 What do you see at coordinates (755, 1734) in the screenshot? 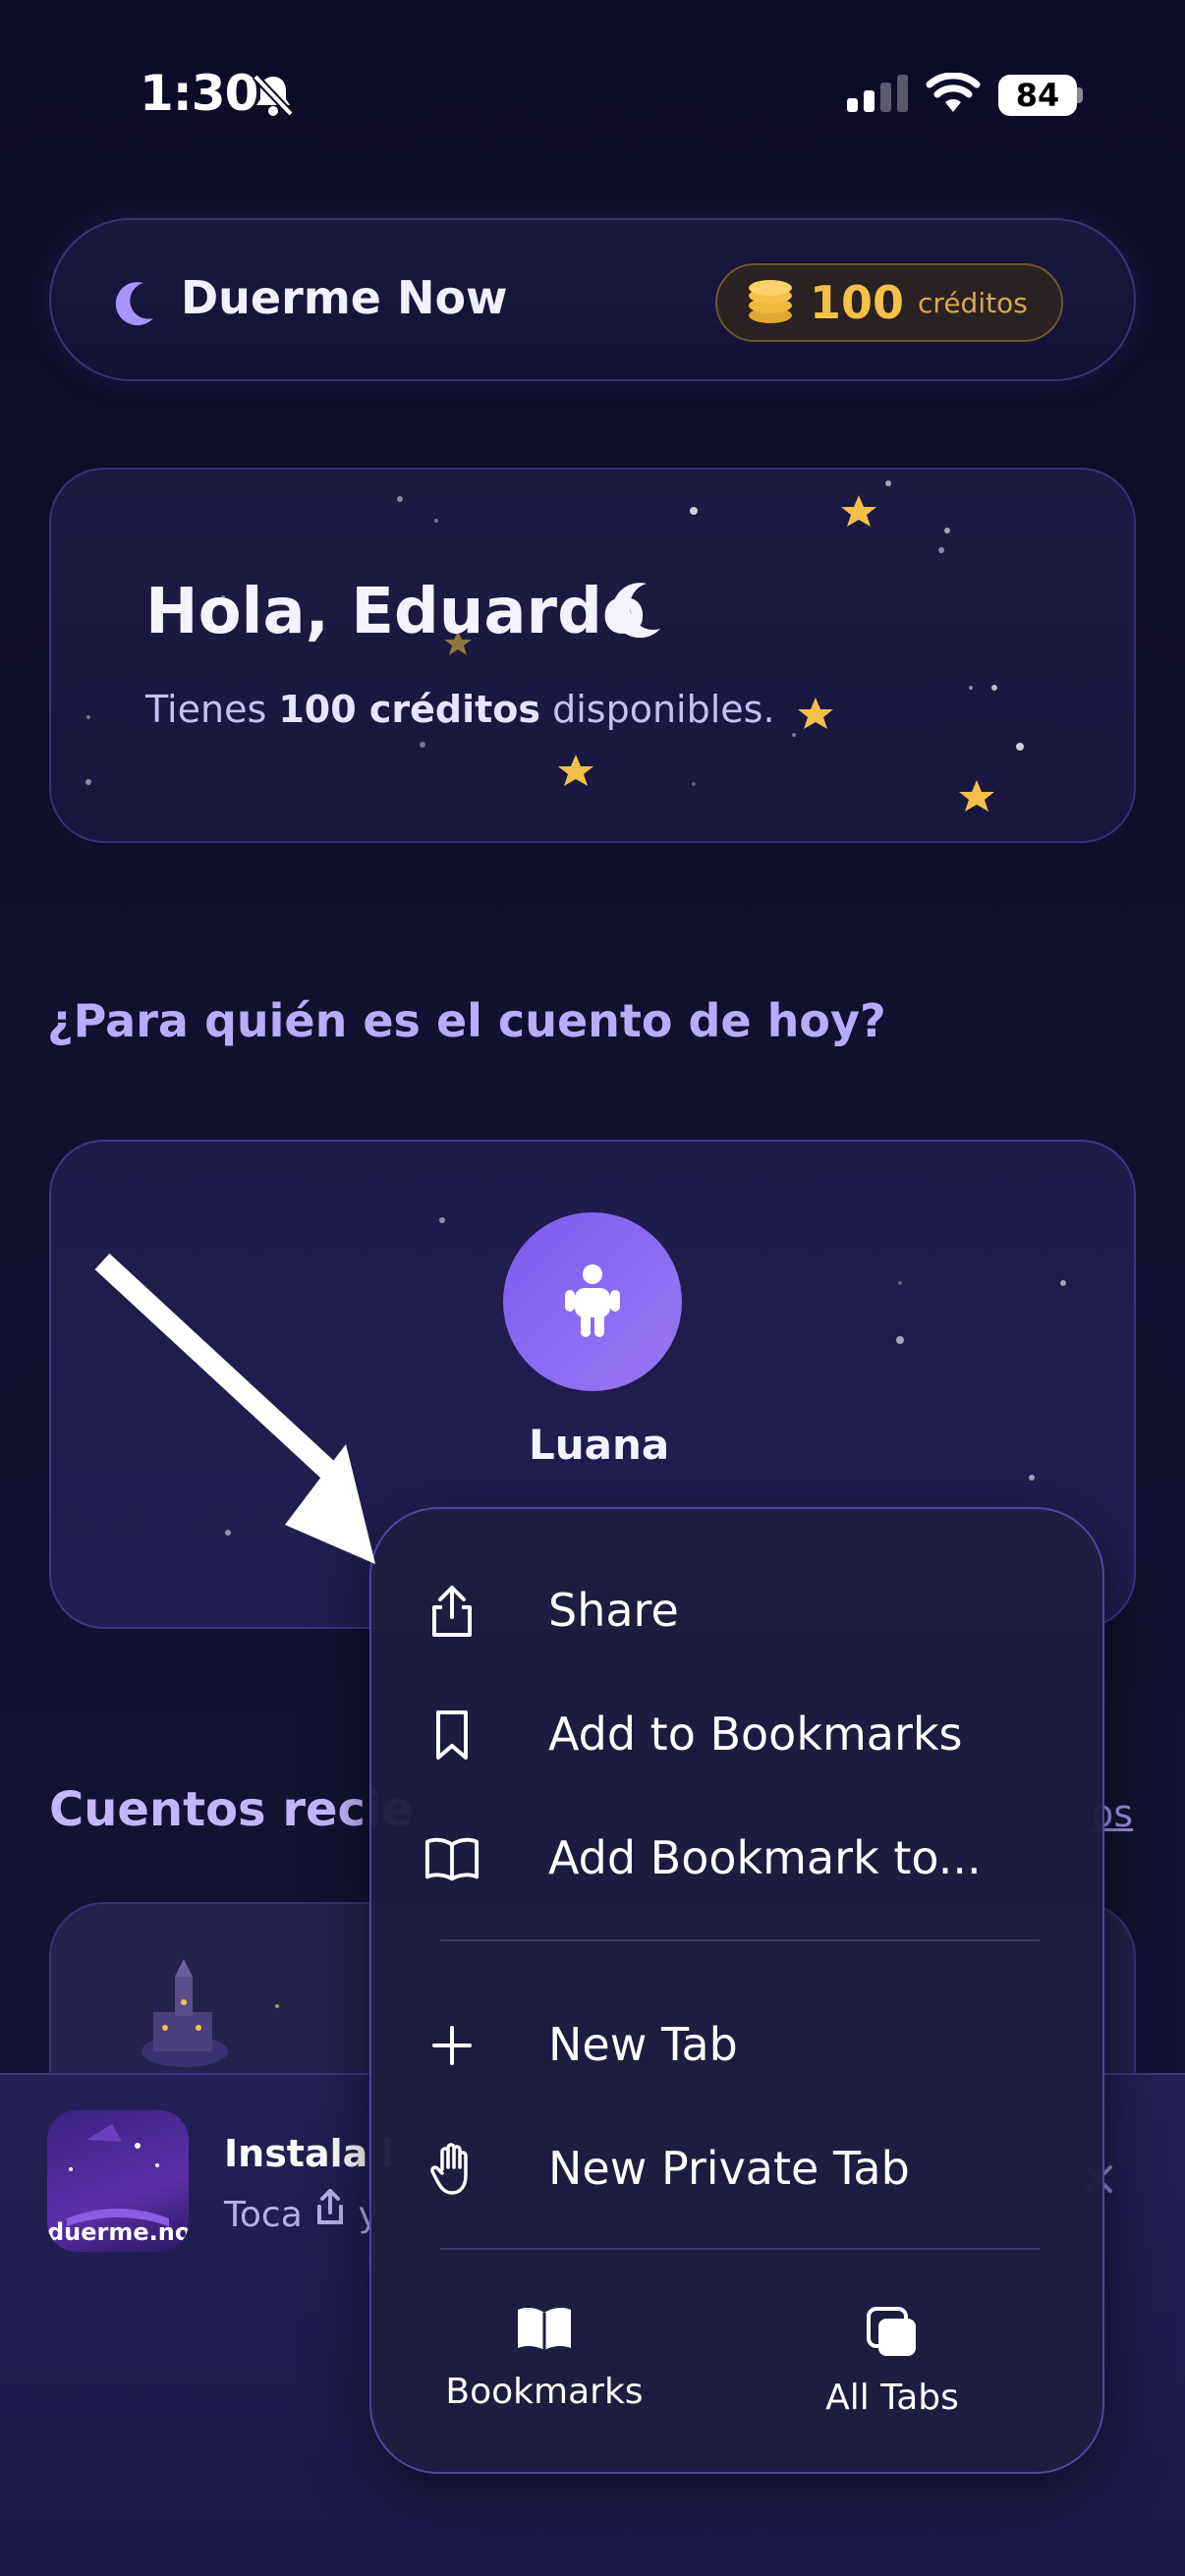
I see `menu-item-label: Add to Bookmarks` at bounding box center [755, 1734].